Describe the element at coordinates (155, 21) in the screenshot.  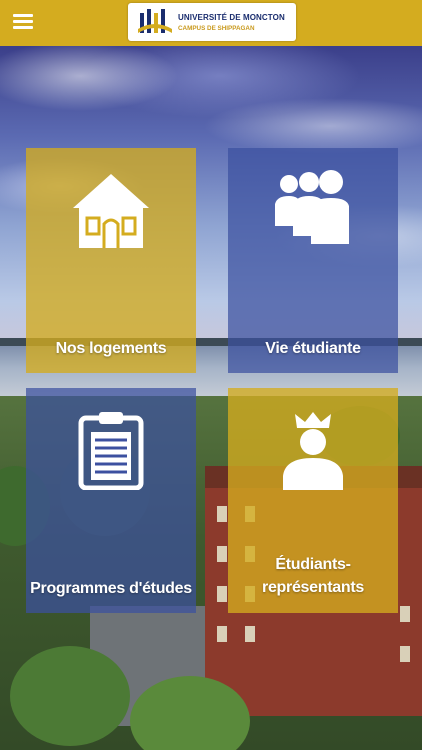
I see `university-logo-icon` at that location.